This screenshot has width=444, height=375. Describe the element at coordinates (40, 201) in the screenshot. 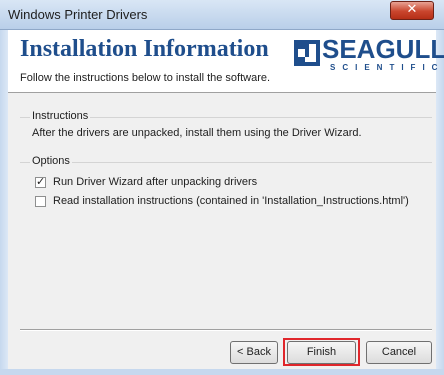

I see `read-instructions-checkbox` at that location.